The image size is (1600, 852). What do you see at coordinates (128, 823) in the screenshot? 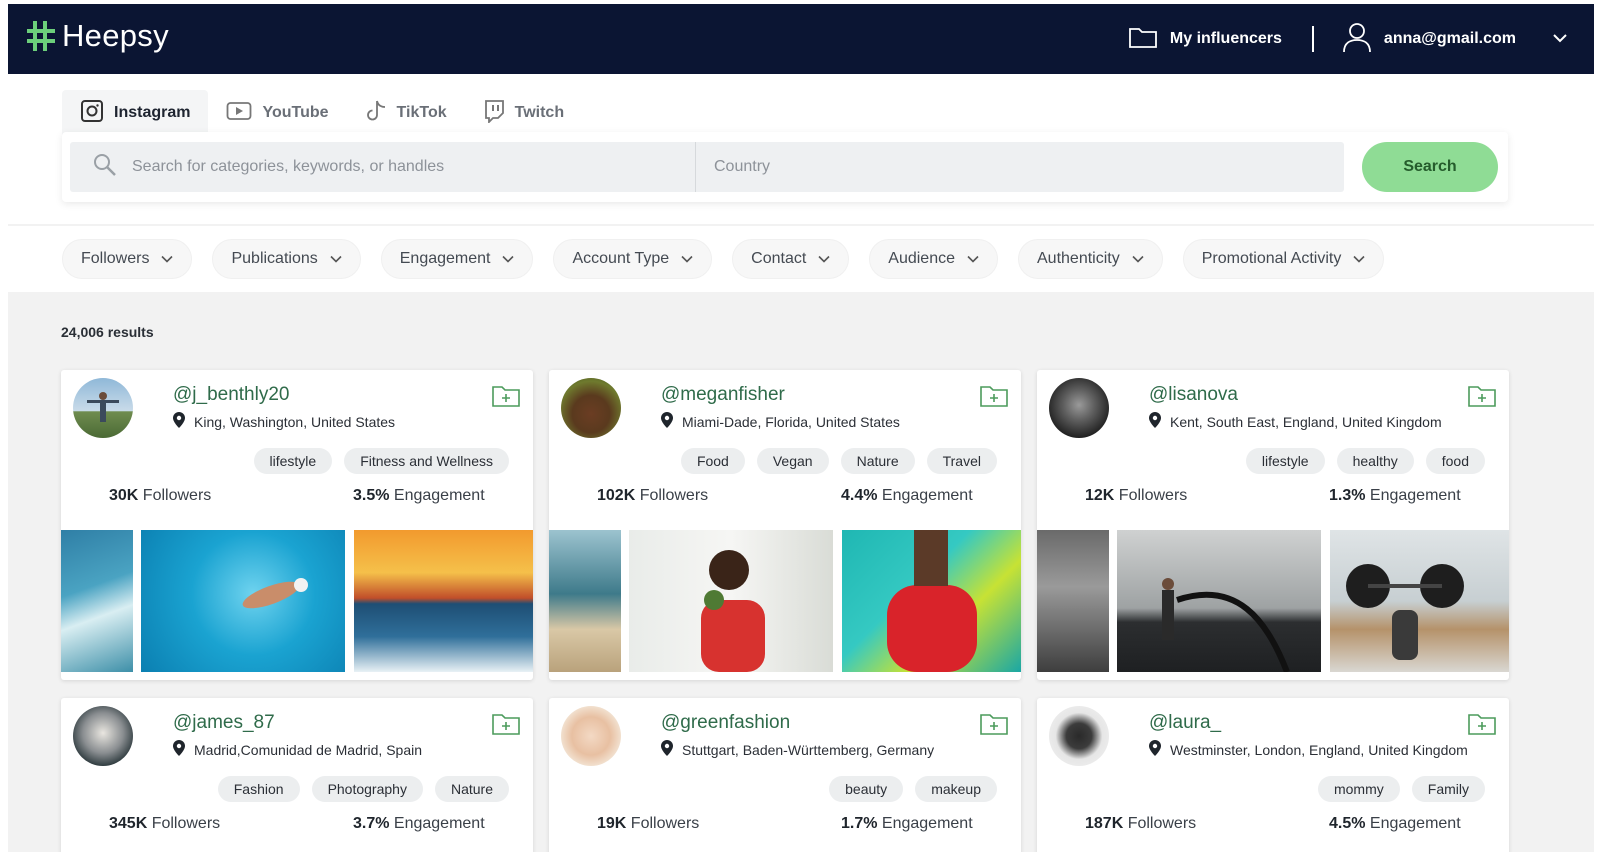
I see `followers-value: 345K` at bounding box center [128, 823].